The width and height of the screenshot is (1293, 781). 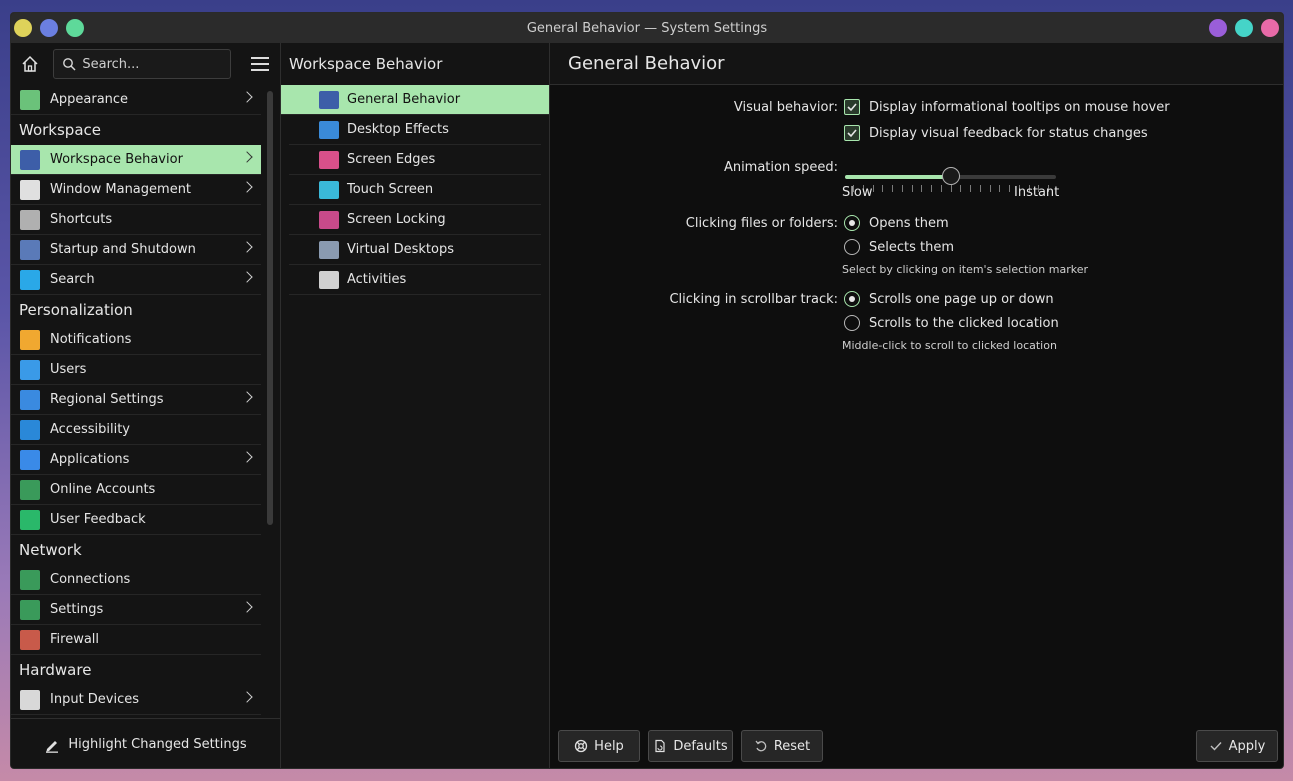 I want to click on reset-label: Reset, so click(x=792, y=746).